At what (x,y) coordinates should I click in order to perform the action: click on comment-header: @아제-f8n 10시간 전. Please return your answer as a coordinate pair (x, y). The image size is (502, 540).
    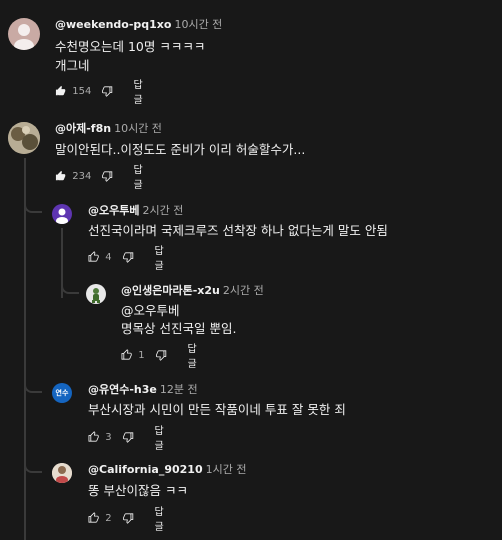
    Looking at the image, I should click on (108, 129).